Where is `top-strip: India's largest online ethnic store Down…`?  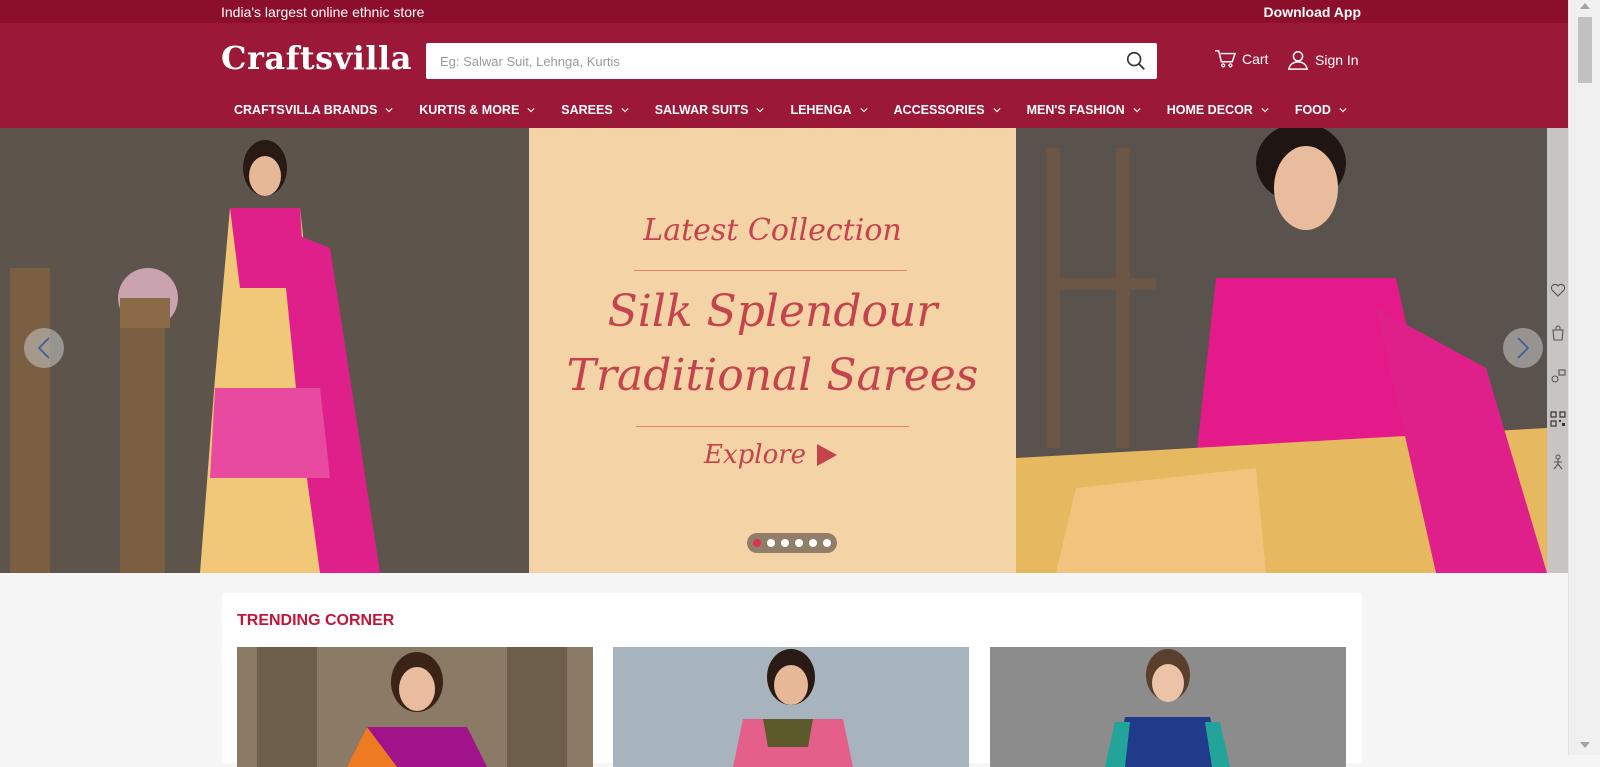 top-strip: India's largest online ethnic store Down… is located at coordinates (784, 11).